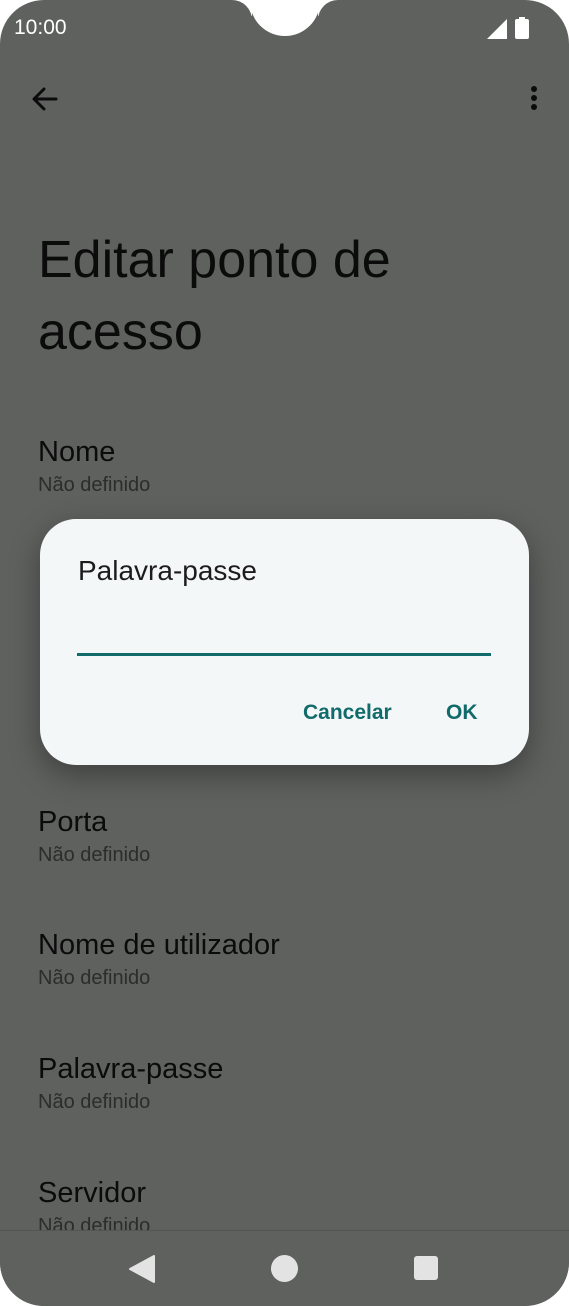 The width and height of the screenshot is (569, 1306). Describe the element at coordinates (522, 28) in the screenshot. I see `battery-icon` at that location.